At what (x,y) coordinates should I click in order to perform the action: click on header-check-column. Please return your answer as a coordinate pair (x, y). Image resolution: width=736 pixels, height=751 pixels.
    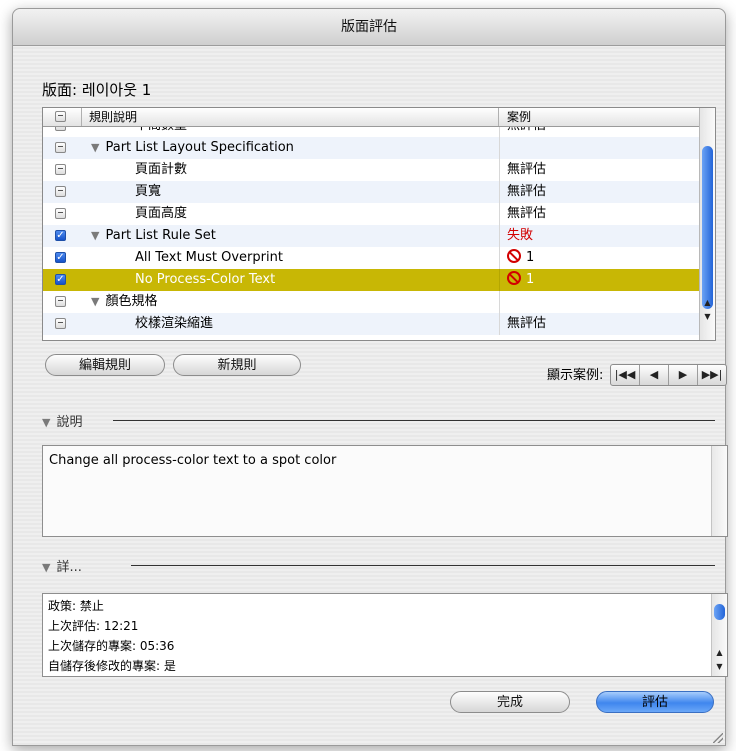
    Looking at the image, I should click on (62, 117).